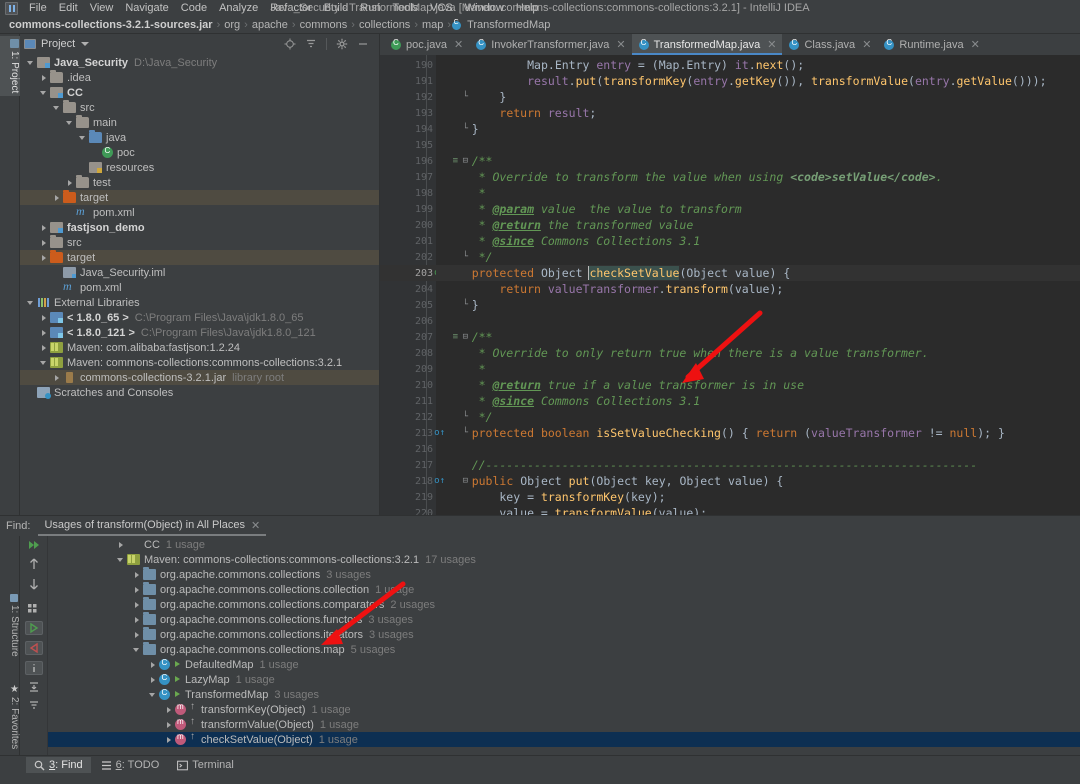 This screenshot has width=1080, height=784. What do you see at coordinates (102, 8) in the screenshot?
I see `menu-view: View` at bounding box center [102, 8].